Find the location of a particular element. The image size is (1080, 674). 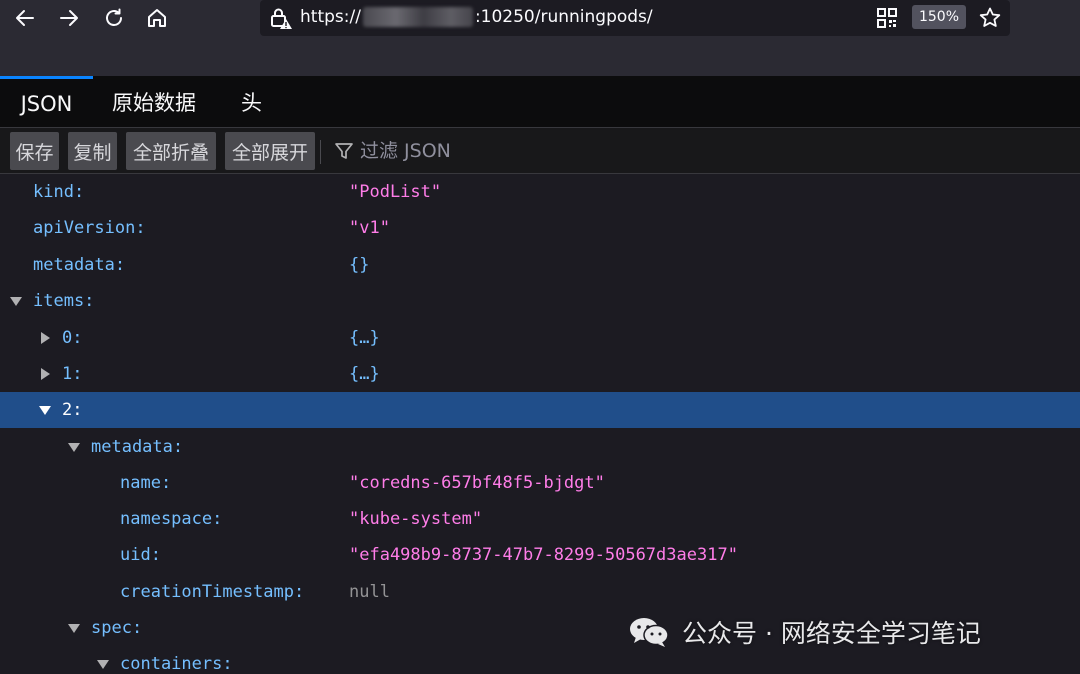

tree-row-name: name: "coredns-657bf48f5-bjdgt" is located at coordinates (540, 483).